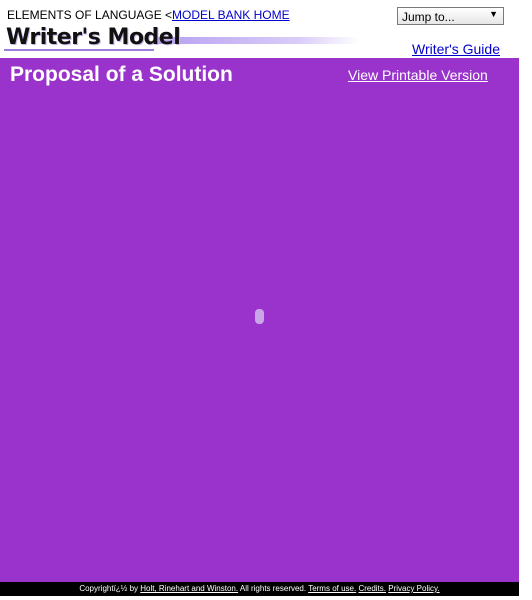 This screenshot has height=600, width=532. Describe the element at coordinates (493, 14) in the screenshot. I see `chevron-down-icon: ▼` at that location.